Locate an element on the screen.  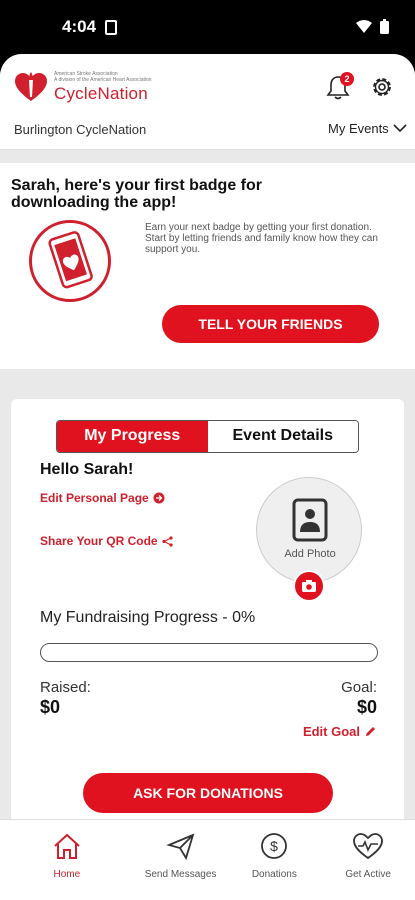
nav-home: Home is located at coordinates (67, 860).